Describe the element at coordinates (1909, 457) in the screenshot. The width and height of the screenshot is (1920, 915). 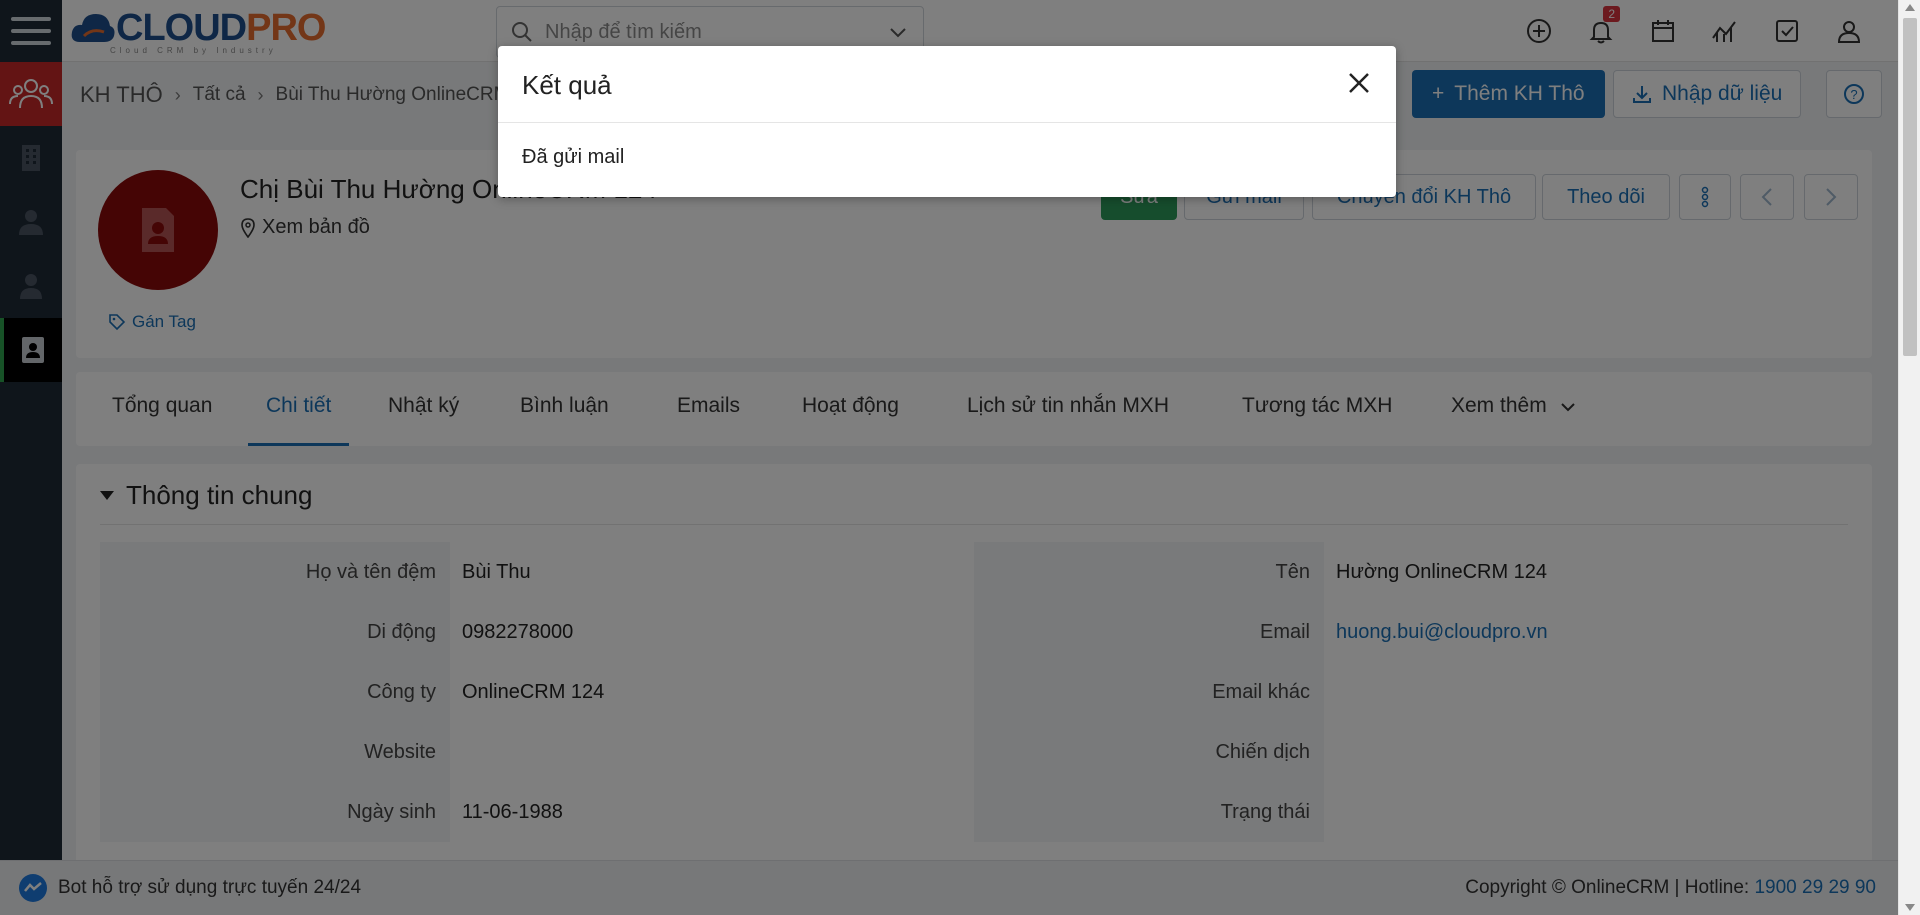
I see `page-scrollbar` at that location.